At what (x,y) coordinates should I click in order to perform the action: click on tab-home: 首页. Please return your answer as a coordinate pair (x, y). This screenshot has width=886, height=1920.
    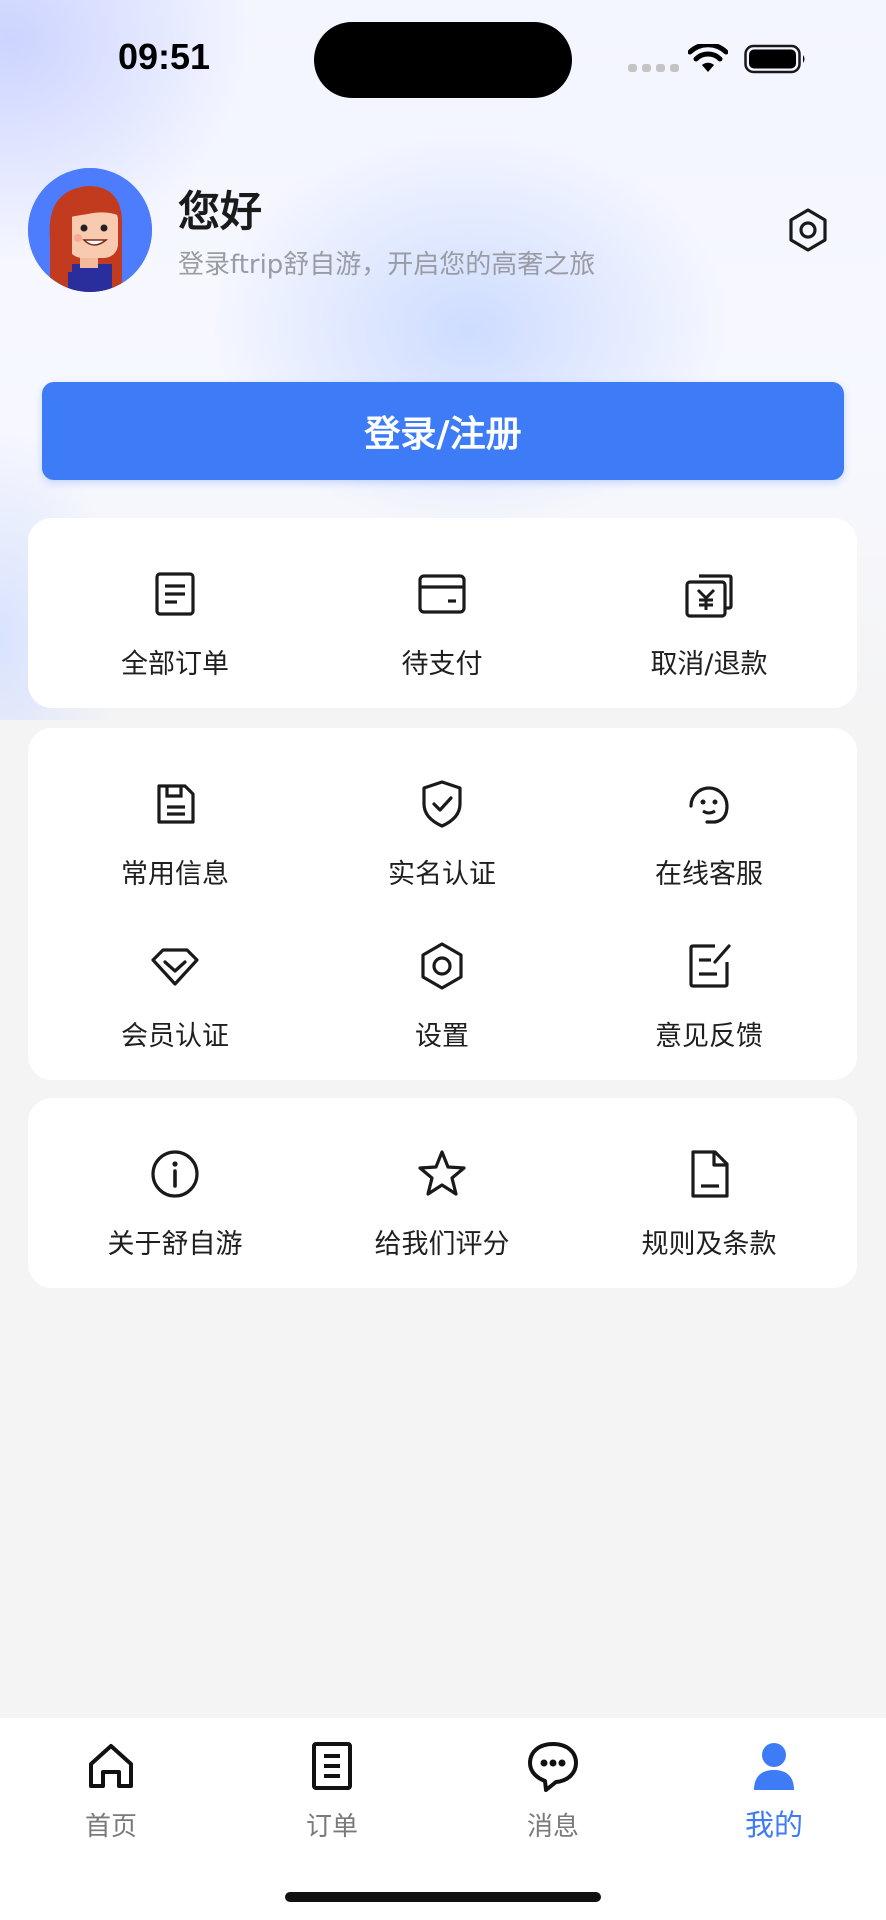
    Looking at the image, I should click on (111, 1798).